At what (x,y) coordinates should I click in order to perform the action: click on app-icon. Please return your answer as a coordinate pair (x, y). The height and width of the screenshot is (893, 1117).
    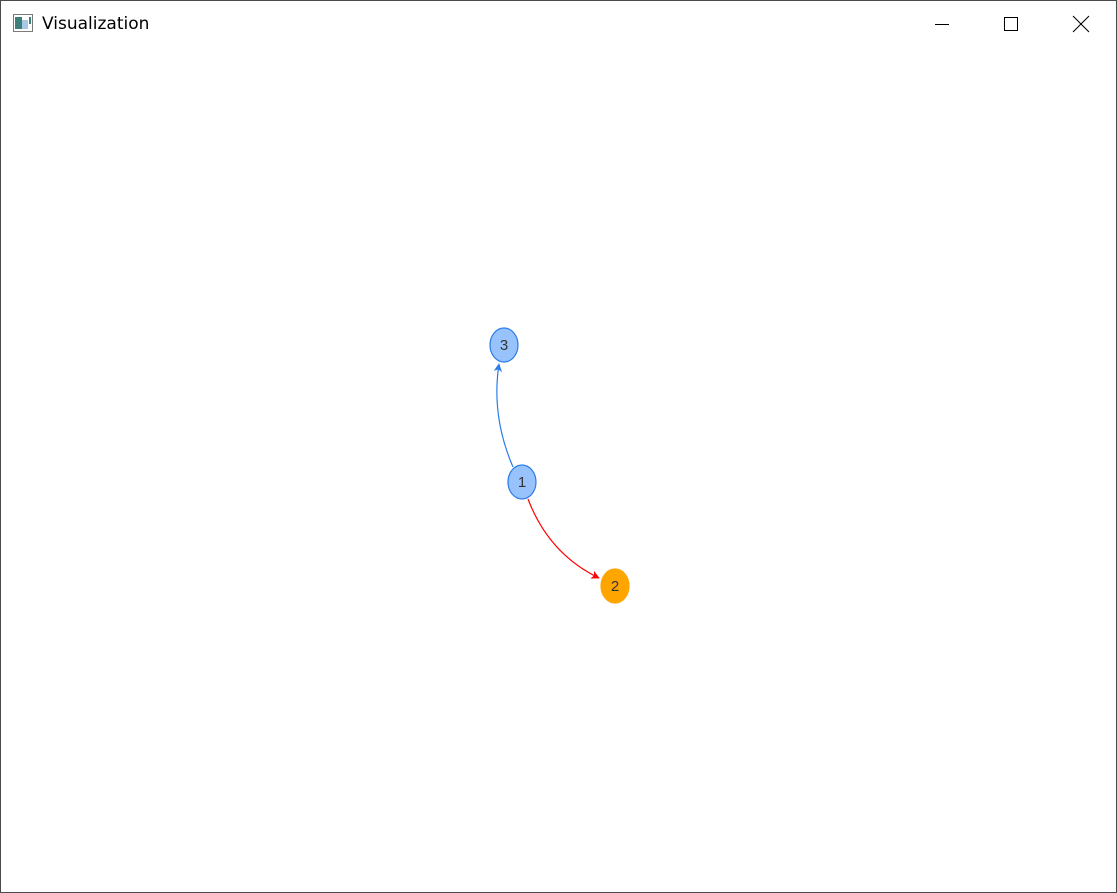
    Looking at the image, I should click on (23, 23).